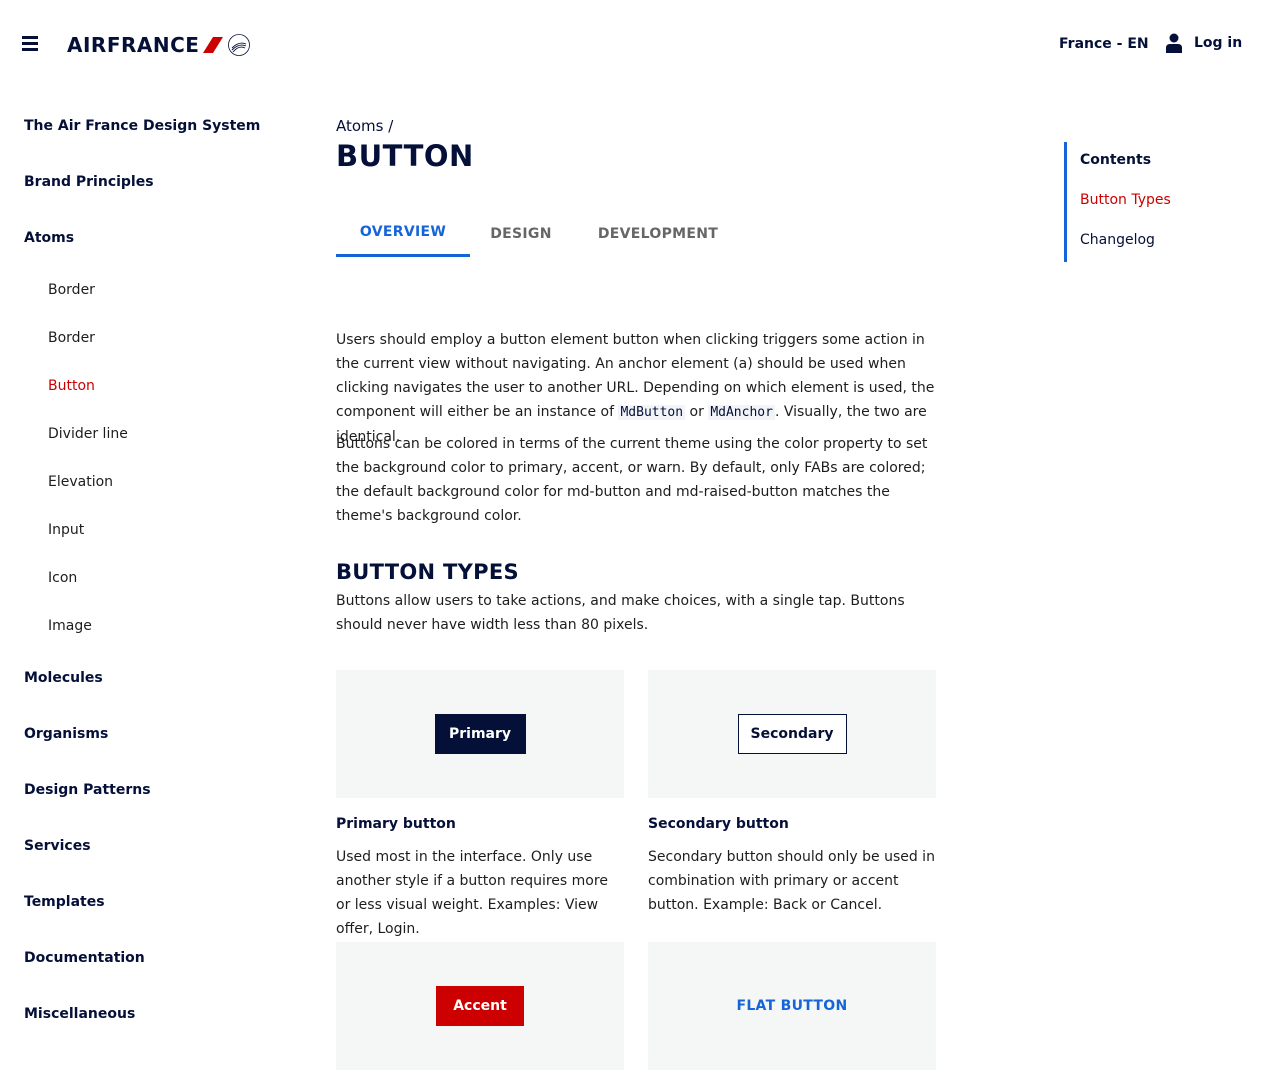 This screenshot has width=1272, height=1080. I want to click on sidebar-item-border: Border, so click(71, 290).